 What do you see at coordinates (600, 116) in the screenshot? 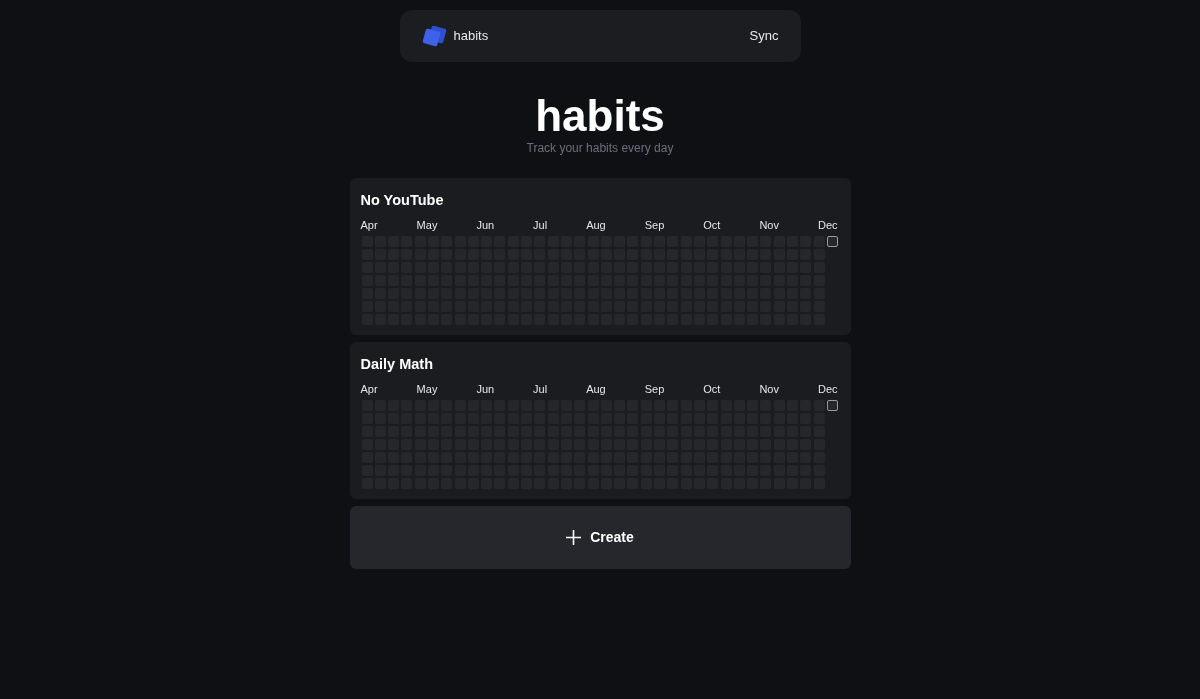
I see `page-title: habits` at bounding box center [600, 116].